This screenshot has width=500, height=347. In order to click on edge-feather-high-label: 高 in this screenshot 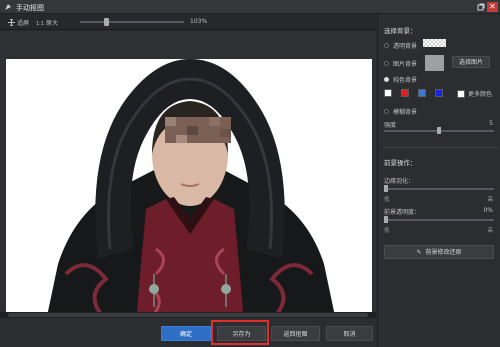, I will do `click(490, 200)`.